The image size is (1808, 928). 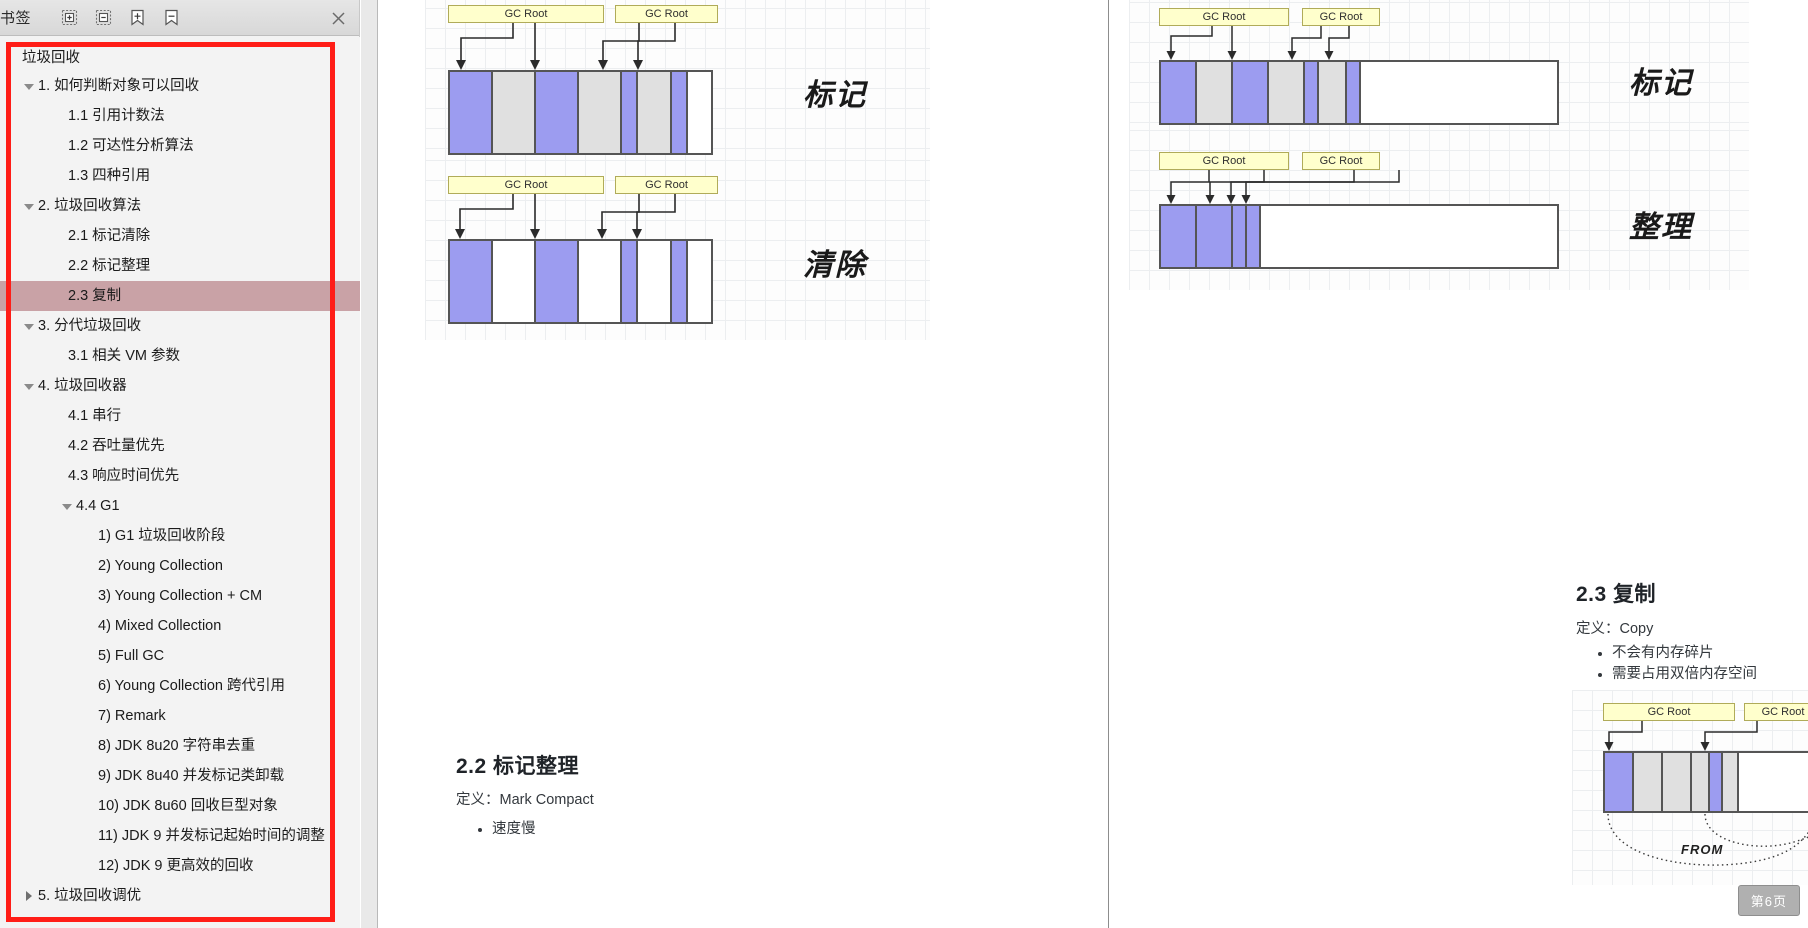 I want to click on bookmark-item-label: 4.2 吞吐量优先, so click(x=116, y=446).